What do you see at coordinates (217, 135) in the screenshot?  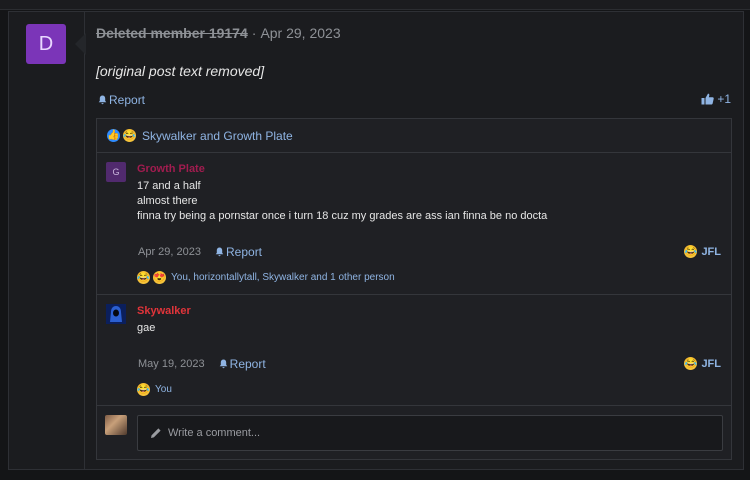 I see `reaction-summary-text: Skywalker and Growth Plate` at bounding box center [217, 135].